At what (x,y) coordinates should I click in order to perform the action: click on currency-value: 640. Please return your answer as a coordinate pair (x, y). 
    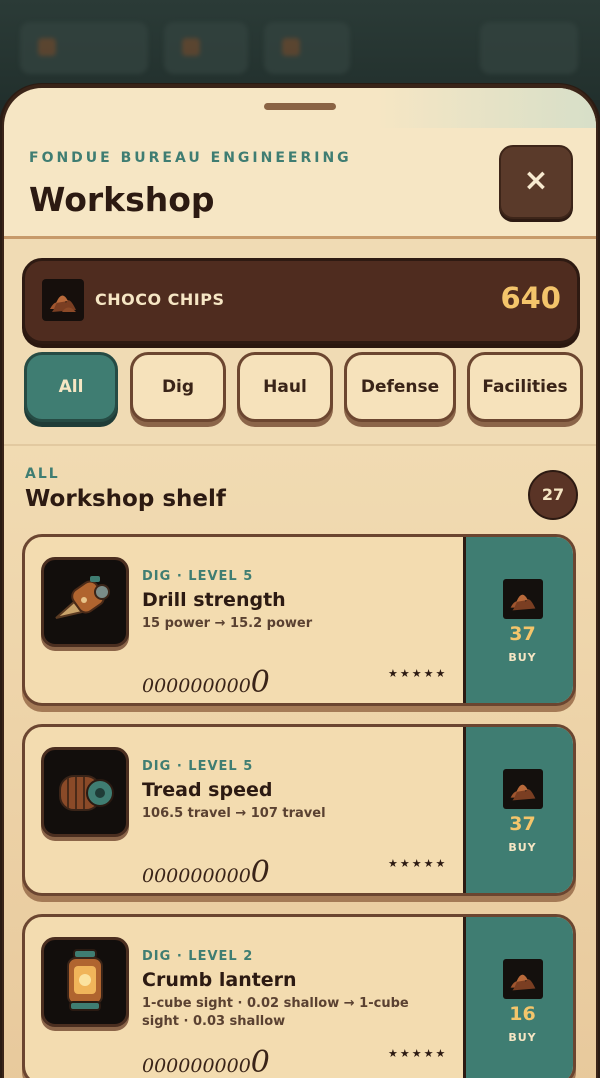
    Looking at the image, I should click on (530, 298).